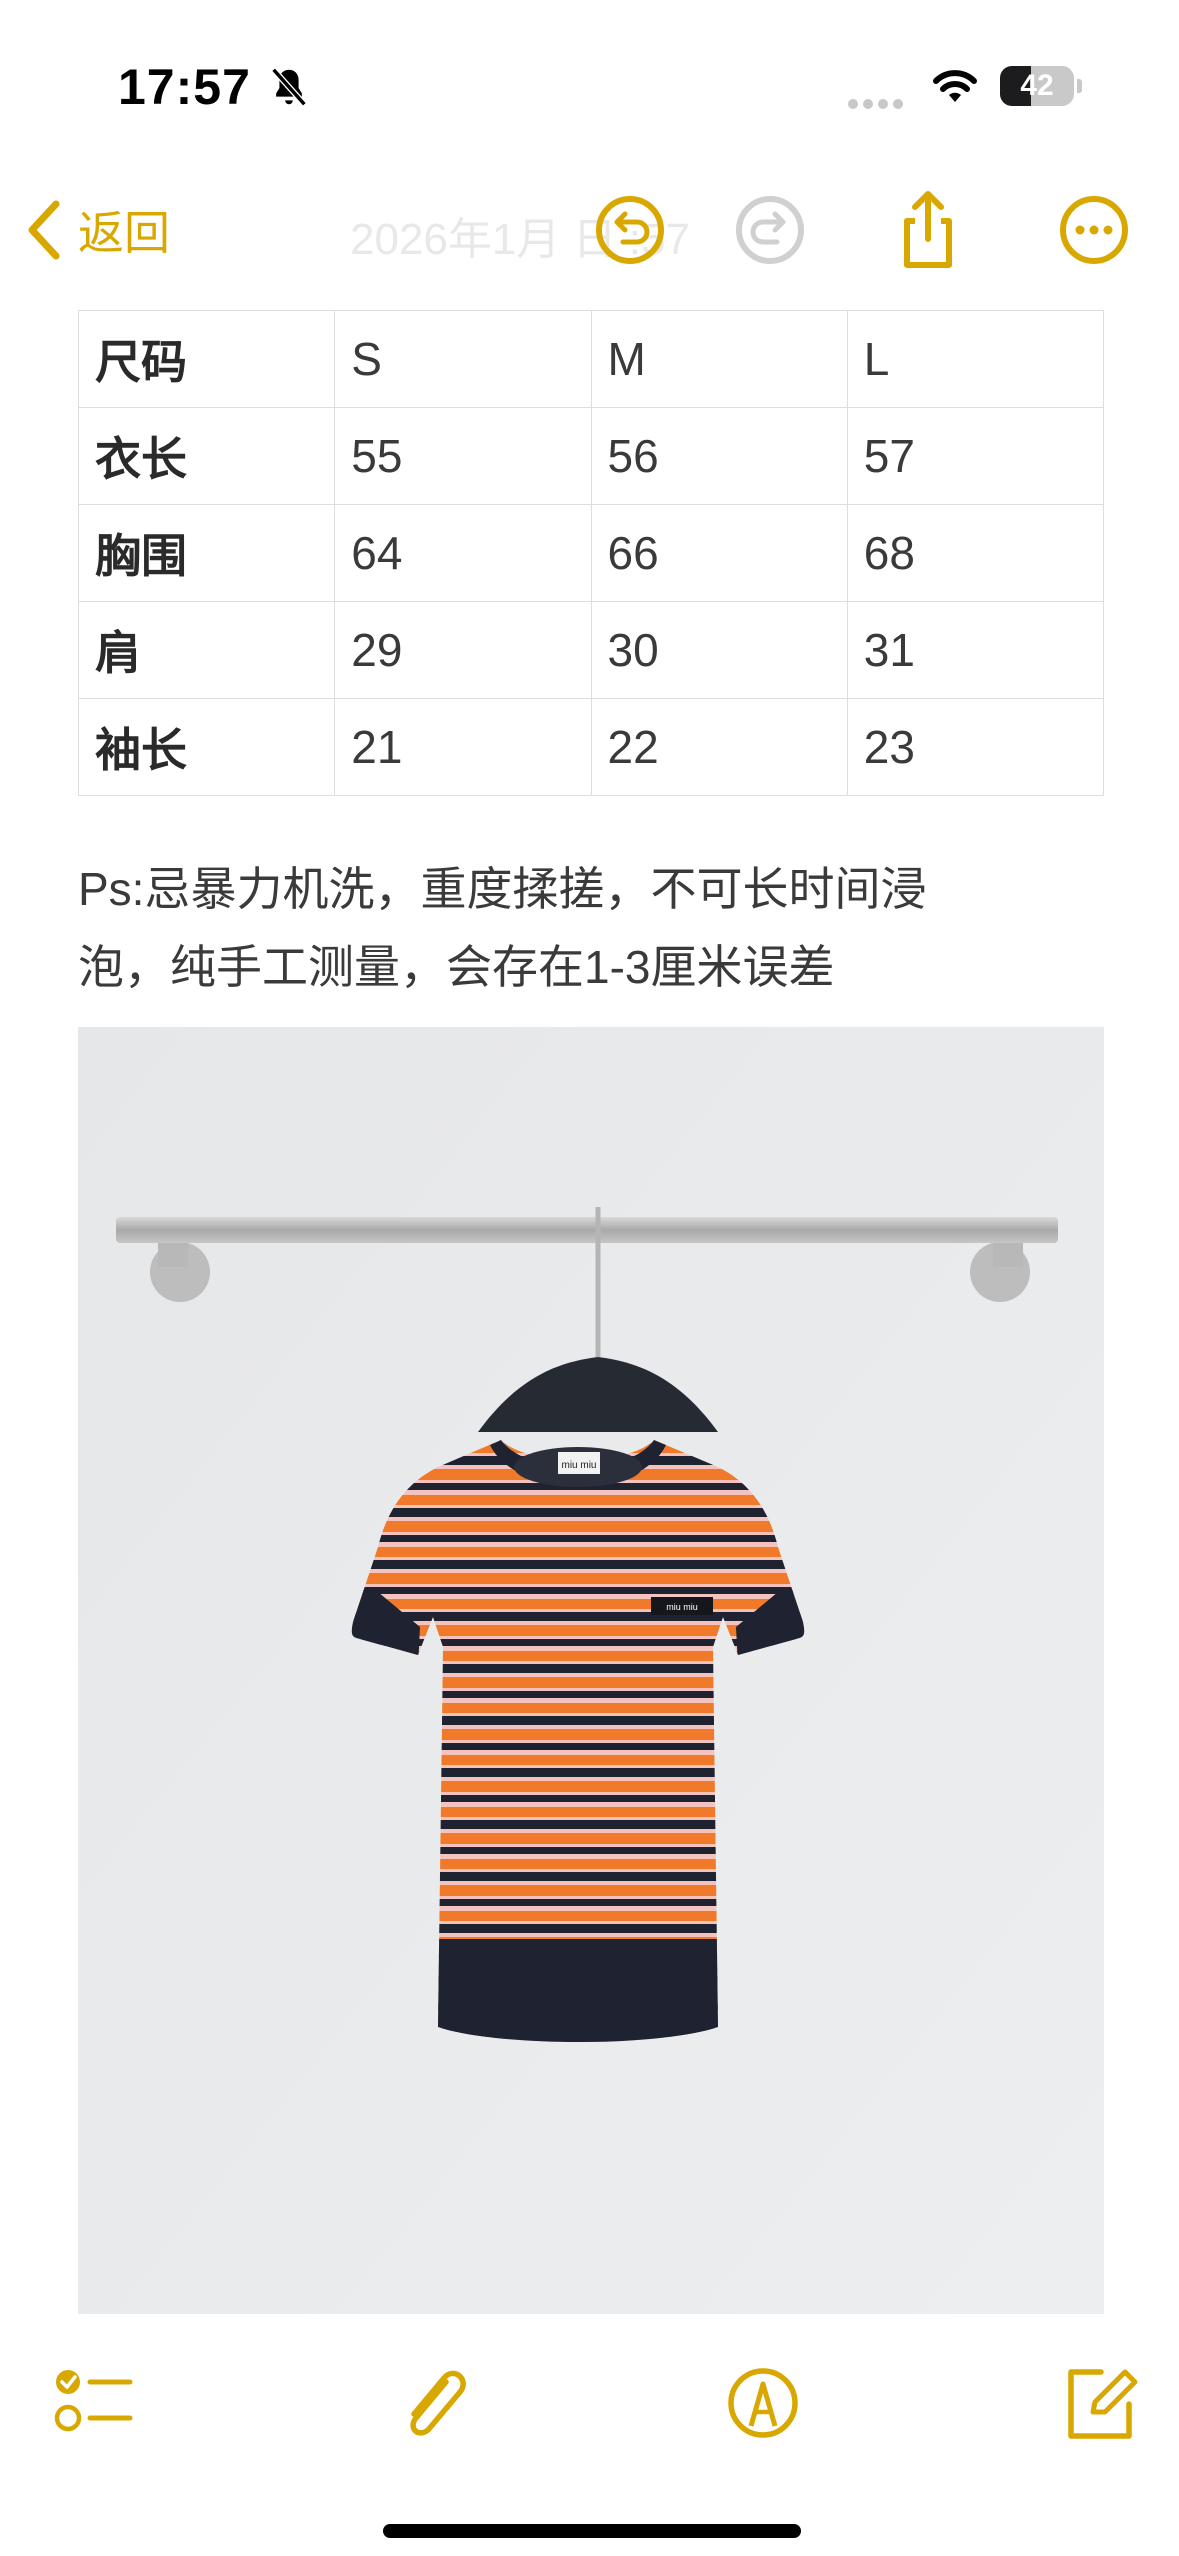 This screenshot has width=1179, height=2556. What do you see at coordinates (289, 87) in the screenshot?
I see `bell-slash-icon` at bounding box center [289, 87].